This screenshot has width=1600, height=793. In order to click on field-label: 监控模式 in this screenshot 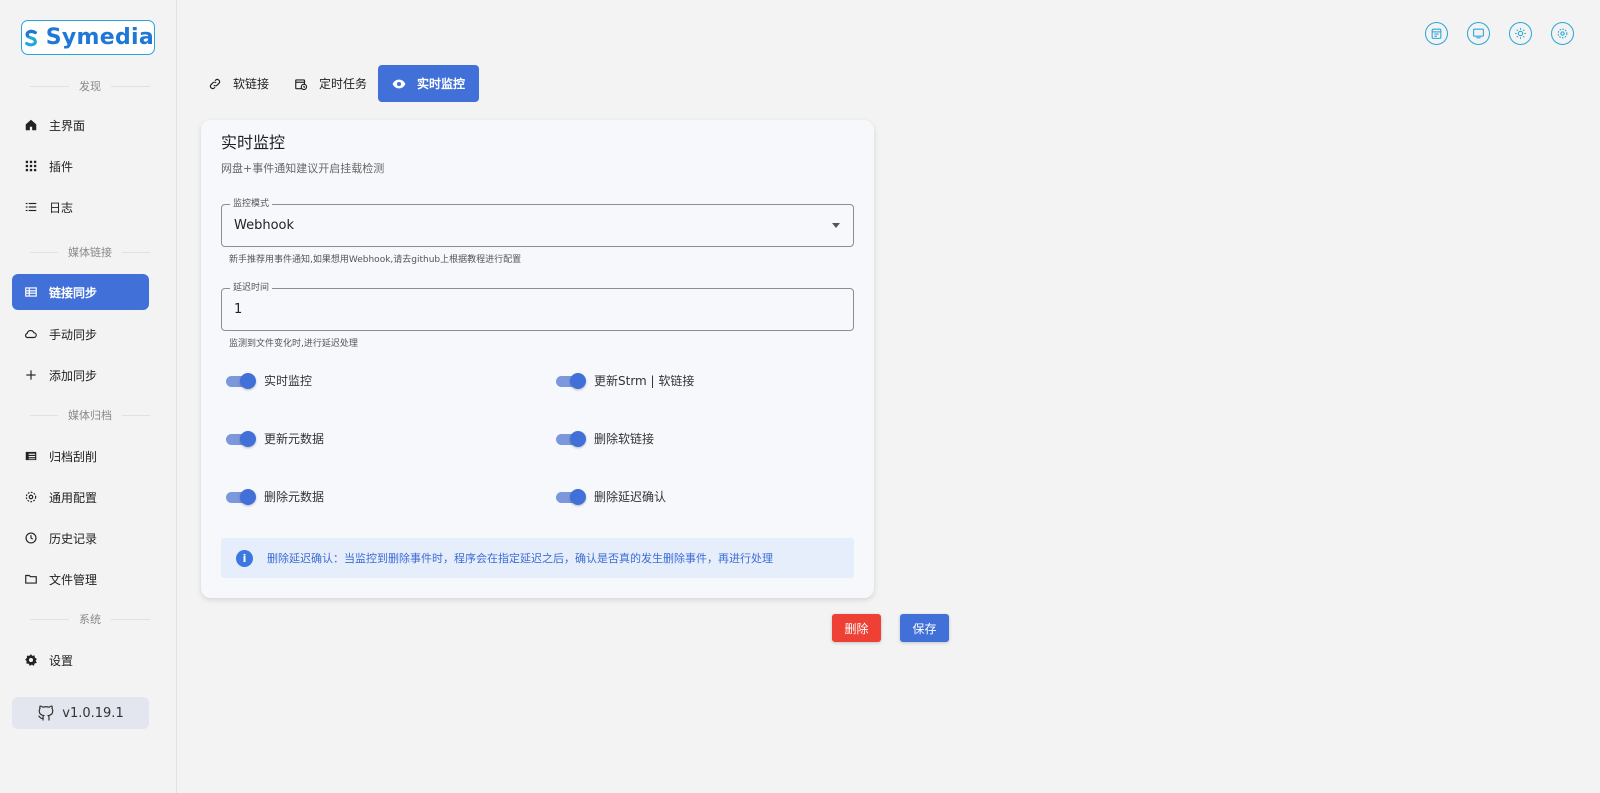, I will do `click(251, 204)`.